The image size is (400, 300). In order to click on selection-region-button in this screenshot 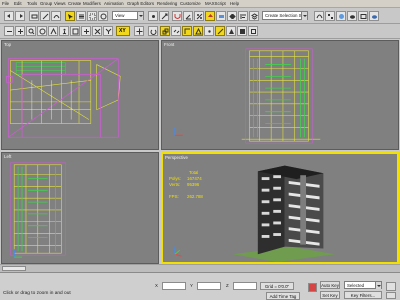, I will do `click(92, 16)`.